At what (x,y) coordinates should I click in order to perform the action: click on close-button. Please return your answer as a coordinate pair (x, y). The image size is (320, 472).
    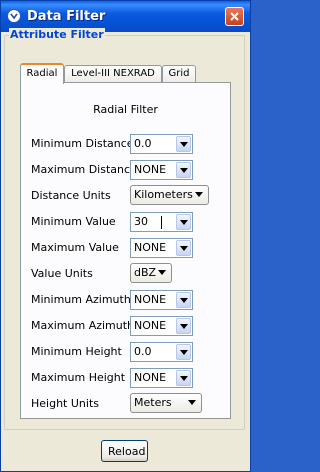
    Looking at the image, I should click on (234, 16).